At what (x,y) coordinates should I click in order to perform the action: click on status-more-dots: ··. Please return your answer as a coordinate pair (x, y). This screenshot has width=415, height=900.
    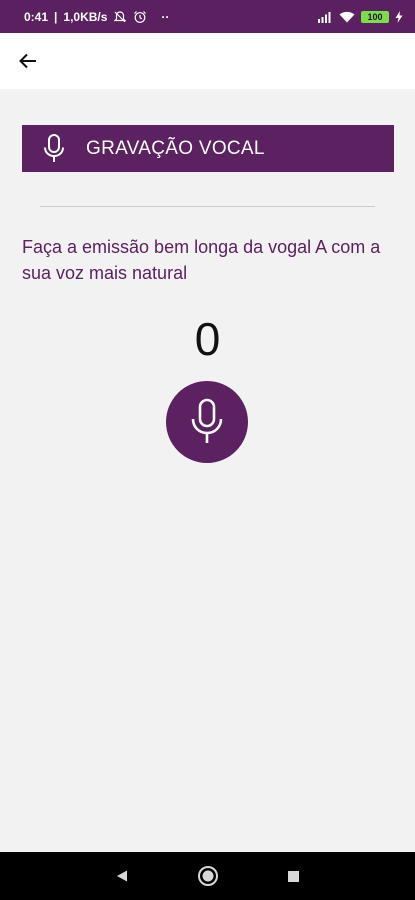
    Looking at the image, I should click on (165, 16).